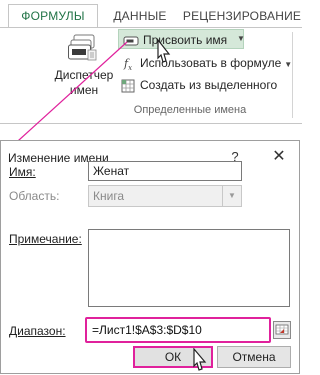  I want to click on scope-label: Область:, so click(34, 196).